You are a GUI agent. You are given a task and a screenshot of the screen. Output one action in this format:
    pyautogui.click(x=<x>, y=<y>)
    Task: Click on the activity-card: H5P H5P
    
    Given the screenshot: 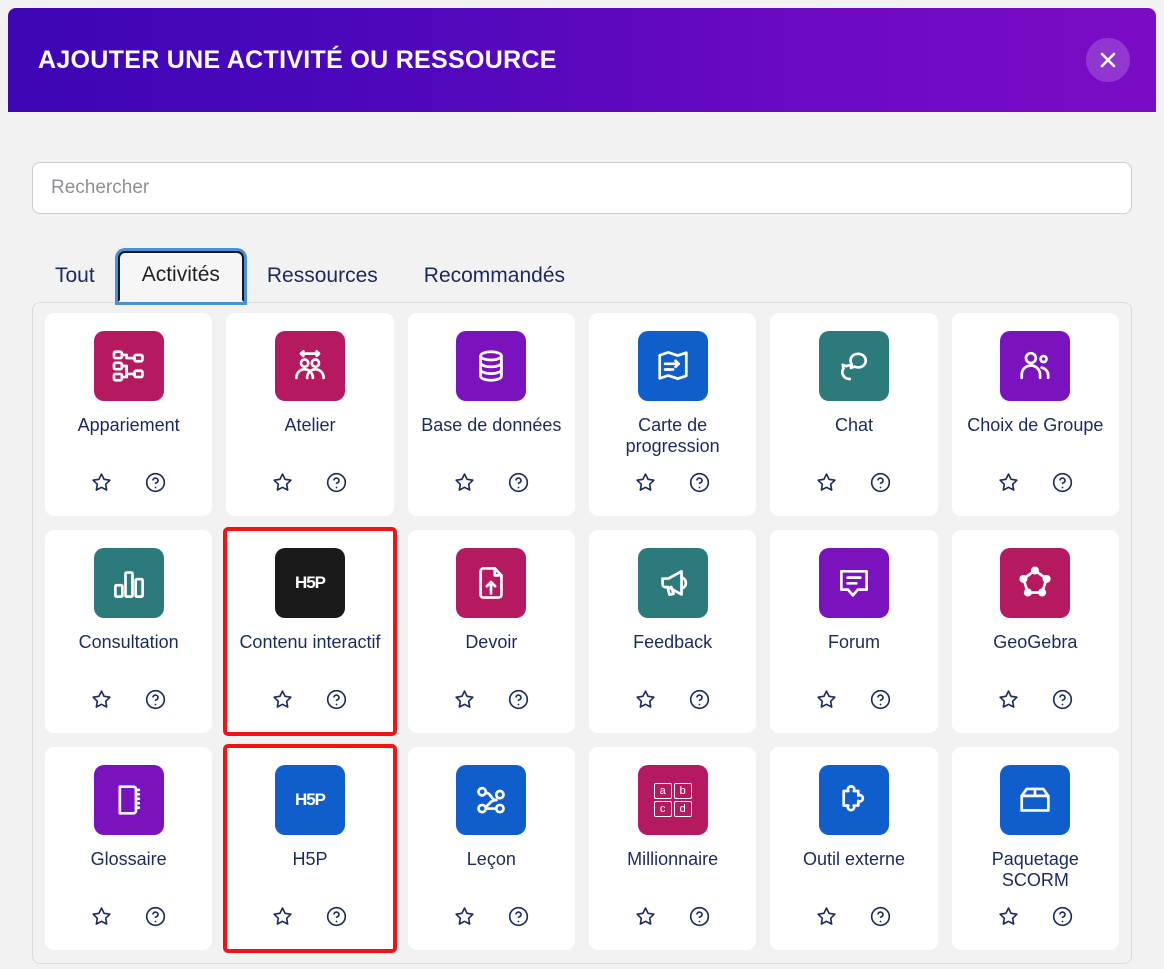 What is the action you would take?
    pyautogui.click(x=310, y=848)
    